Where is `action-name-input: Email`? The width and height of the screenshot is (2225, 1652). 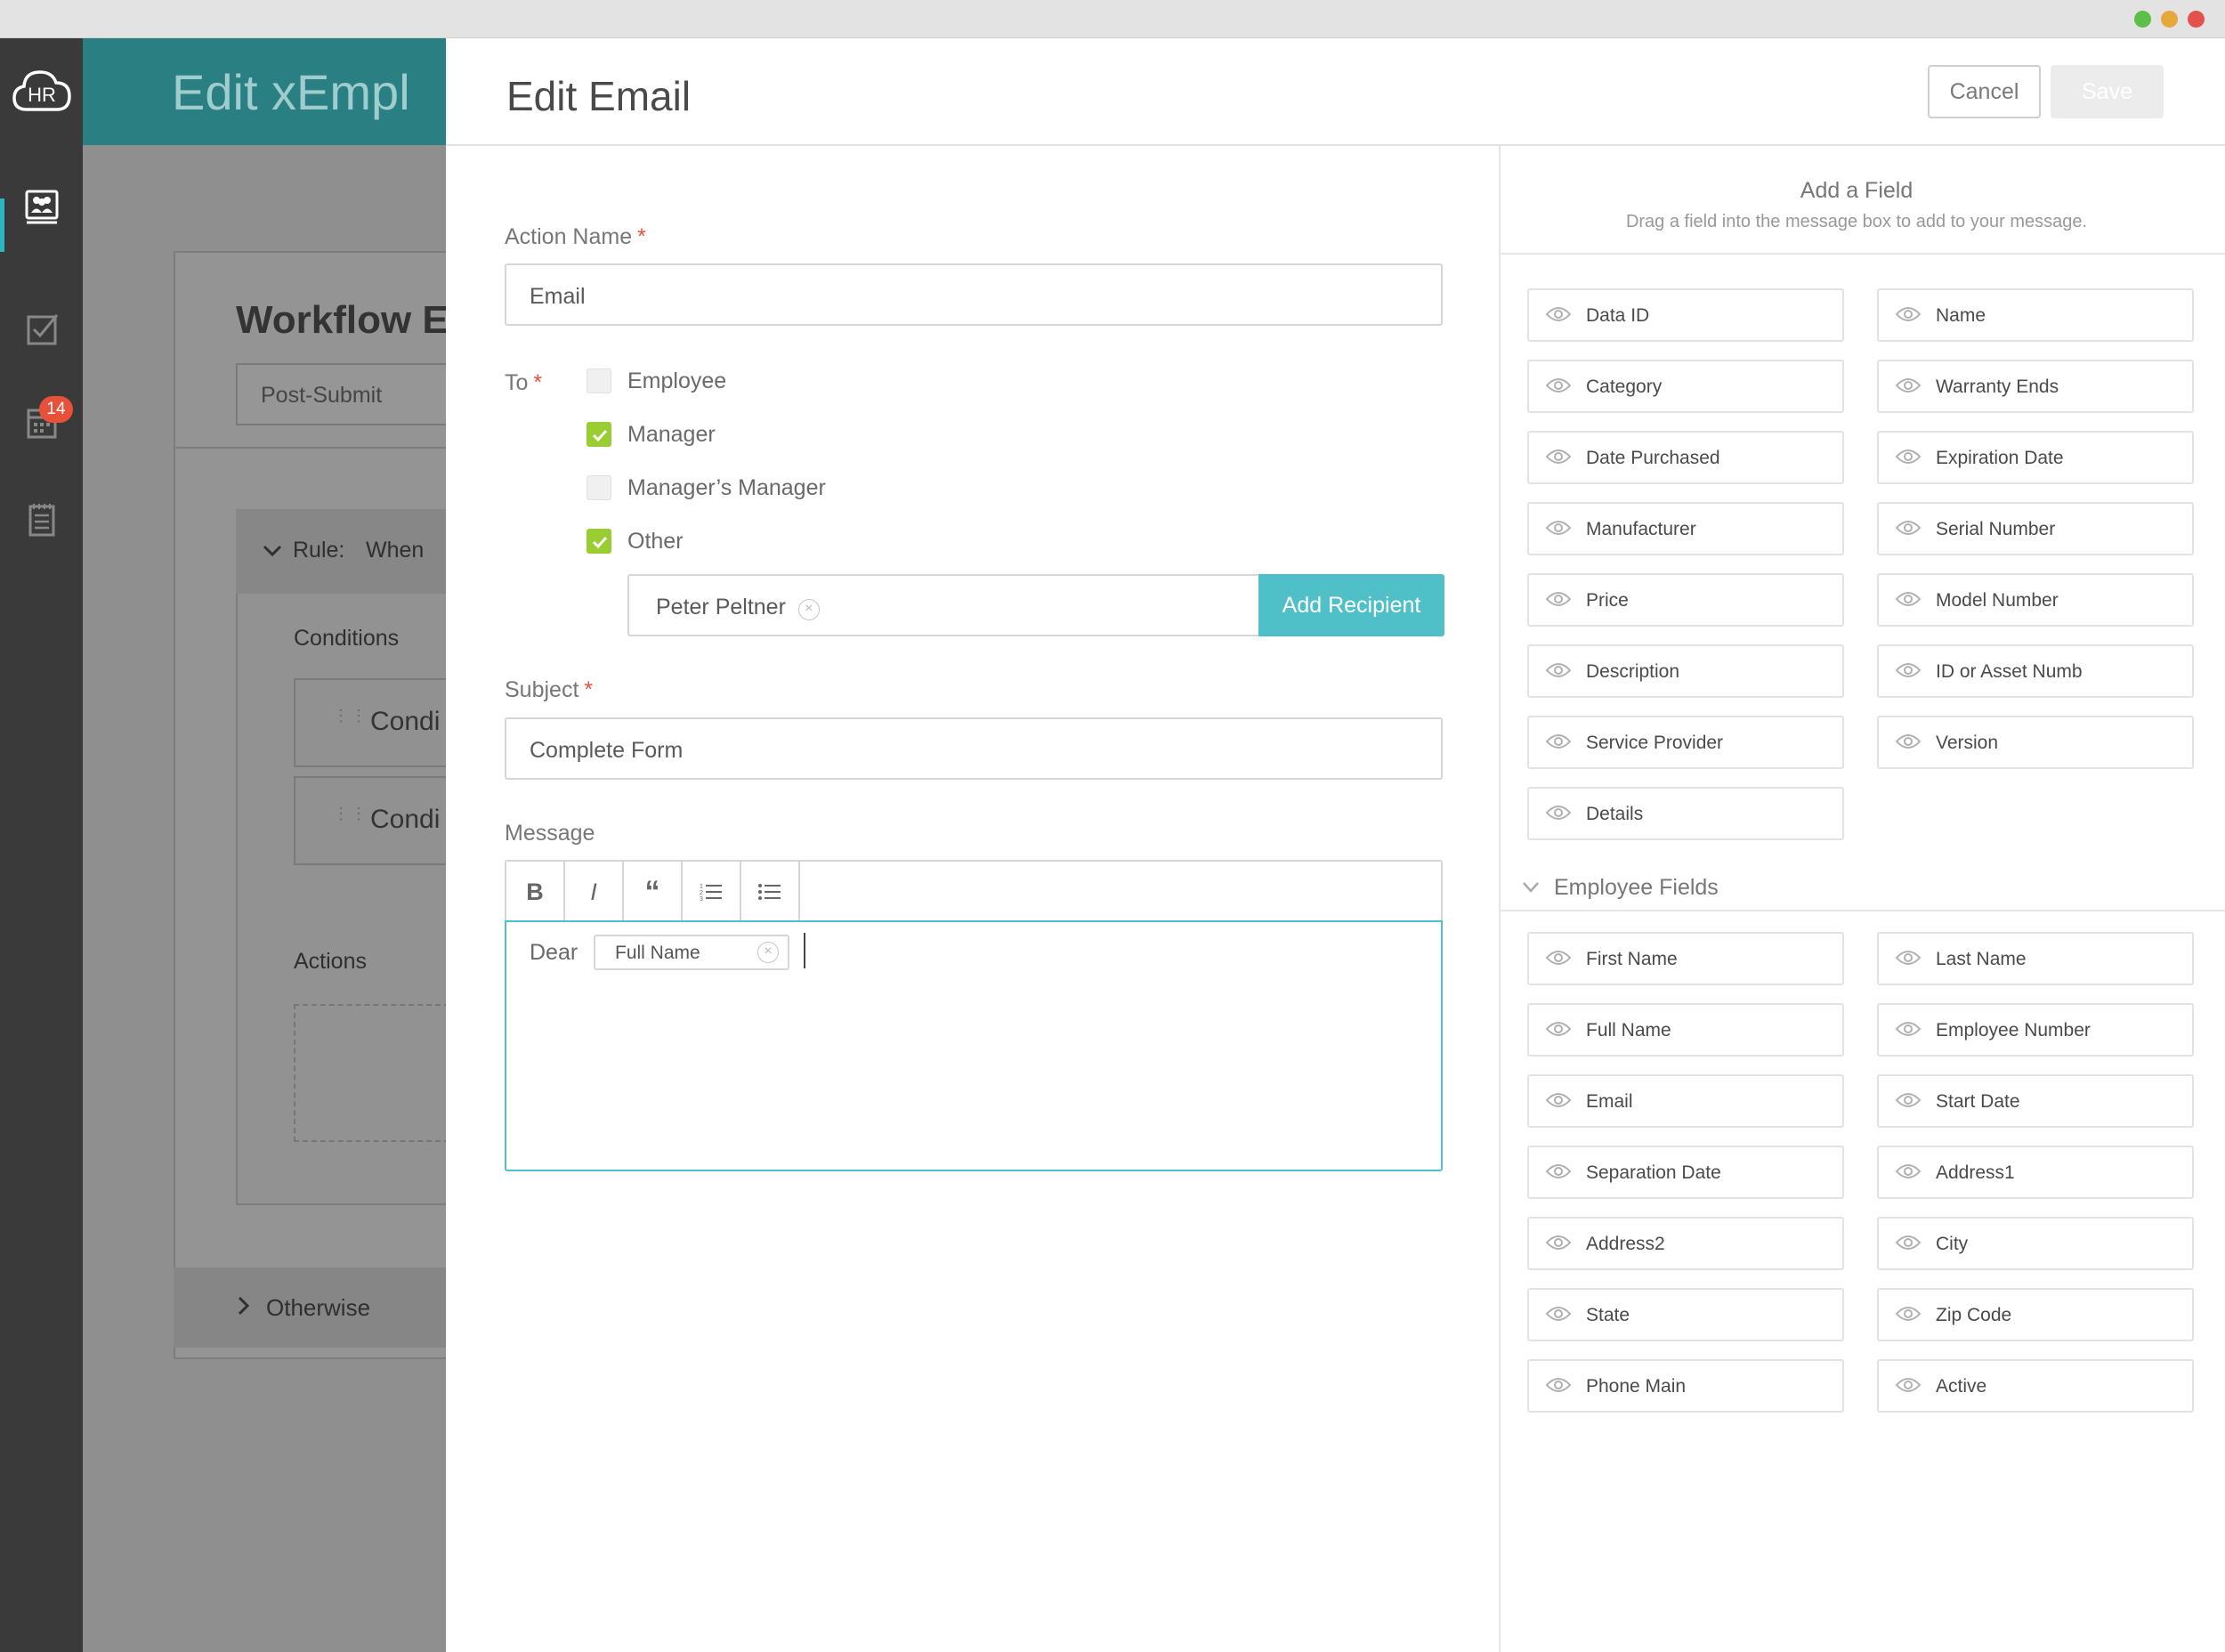
action-name-input: Email is located at coordinates (974, 294).